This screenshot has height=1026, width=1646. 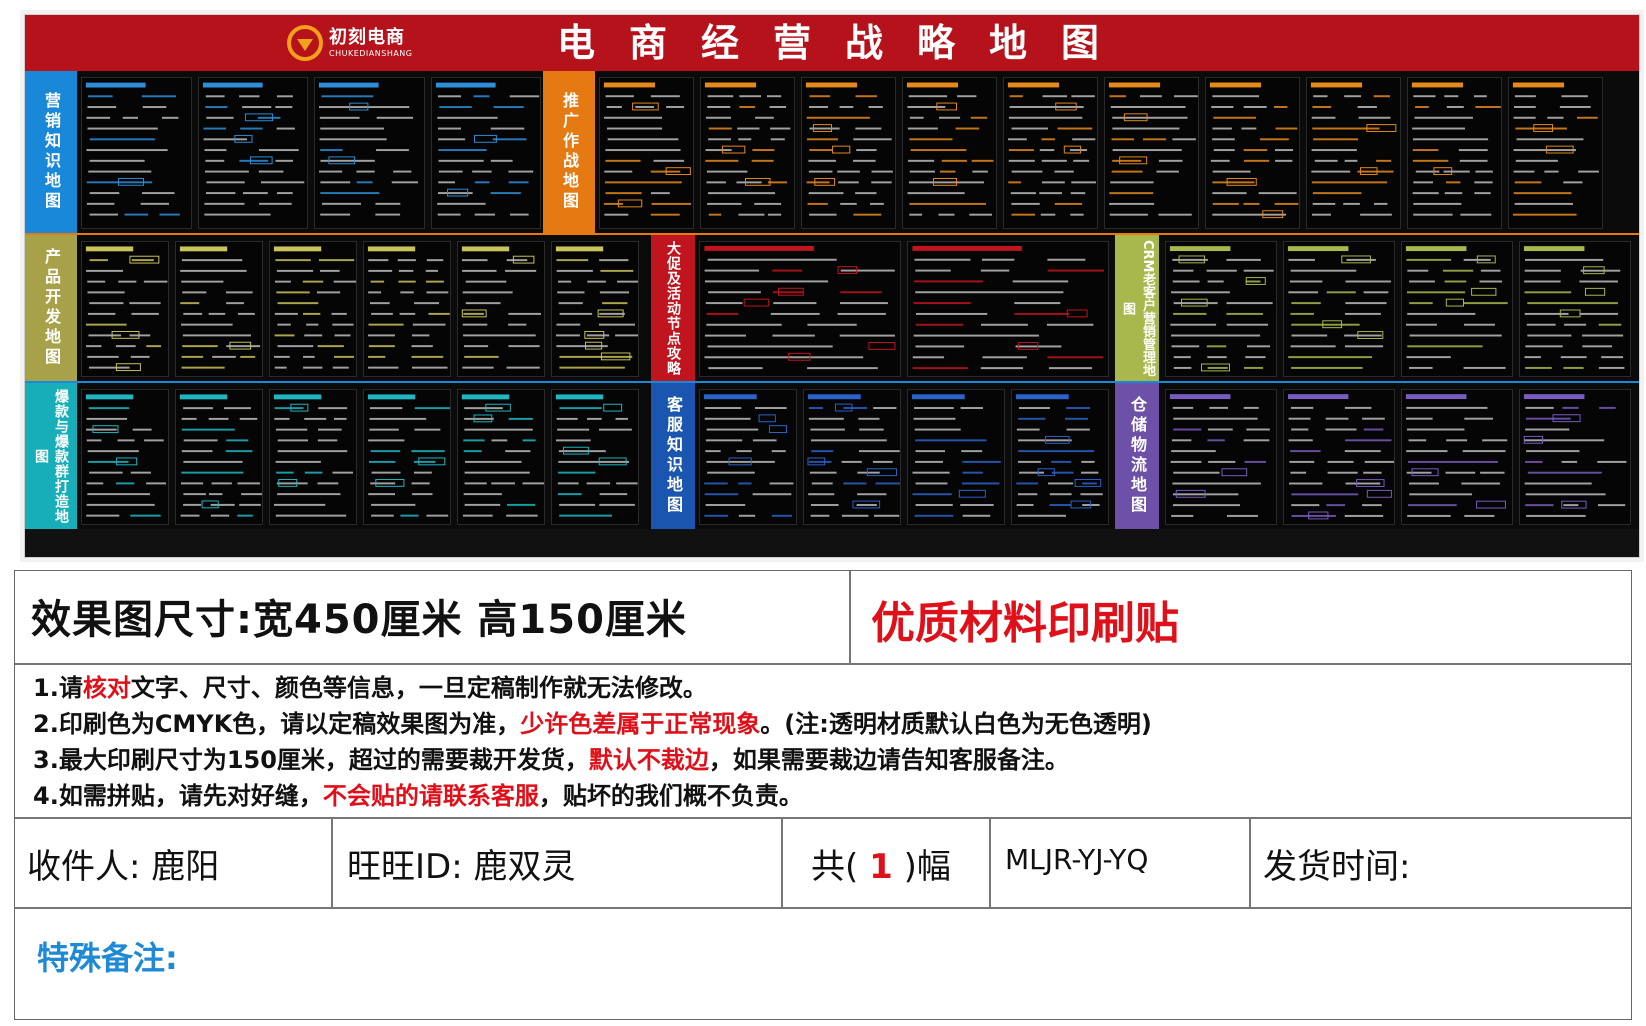 What do you see at coordinates (311, 760) in the screenshot?
I see `note-text: 3.最大印刷尺寸为150厘米，超过的需要裁开发货，` at bounding box center [311, 760].